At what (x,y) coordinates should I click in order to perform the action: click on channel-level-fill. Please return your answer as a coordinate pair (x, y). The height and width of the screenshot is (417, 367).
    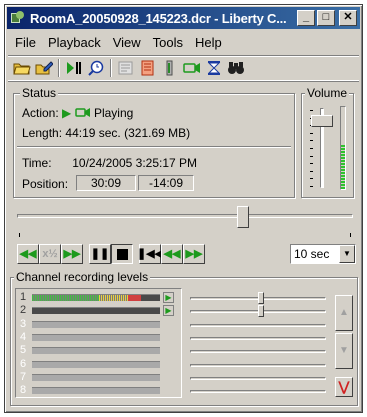
    Looking at the image, I should click on (86, 298).